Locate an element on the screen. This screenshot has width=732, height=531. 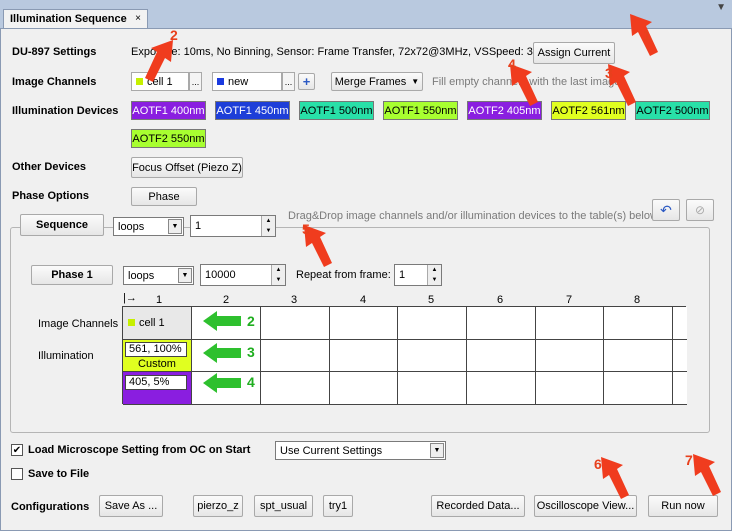
sequence-button: Sequence is located at coordinates (62, 225).